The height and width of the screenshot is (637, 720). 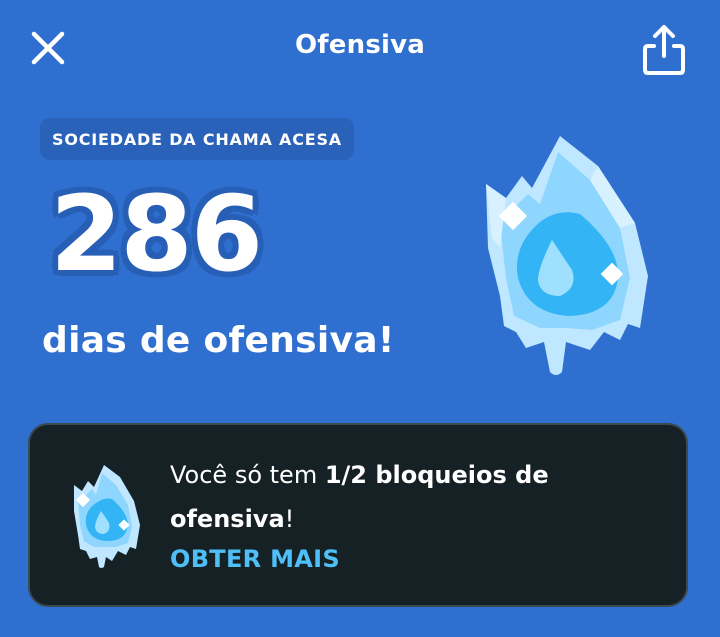 What do you see at coordinates (289, 519) in the screenshot?
I see `freeze-message-suffix: !` at bounding box center [289, 519].